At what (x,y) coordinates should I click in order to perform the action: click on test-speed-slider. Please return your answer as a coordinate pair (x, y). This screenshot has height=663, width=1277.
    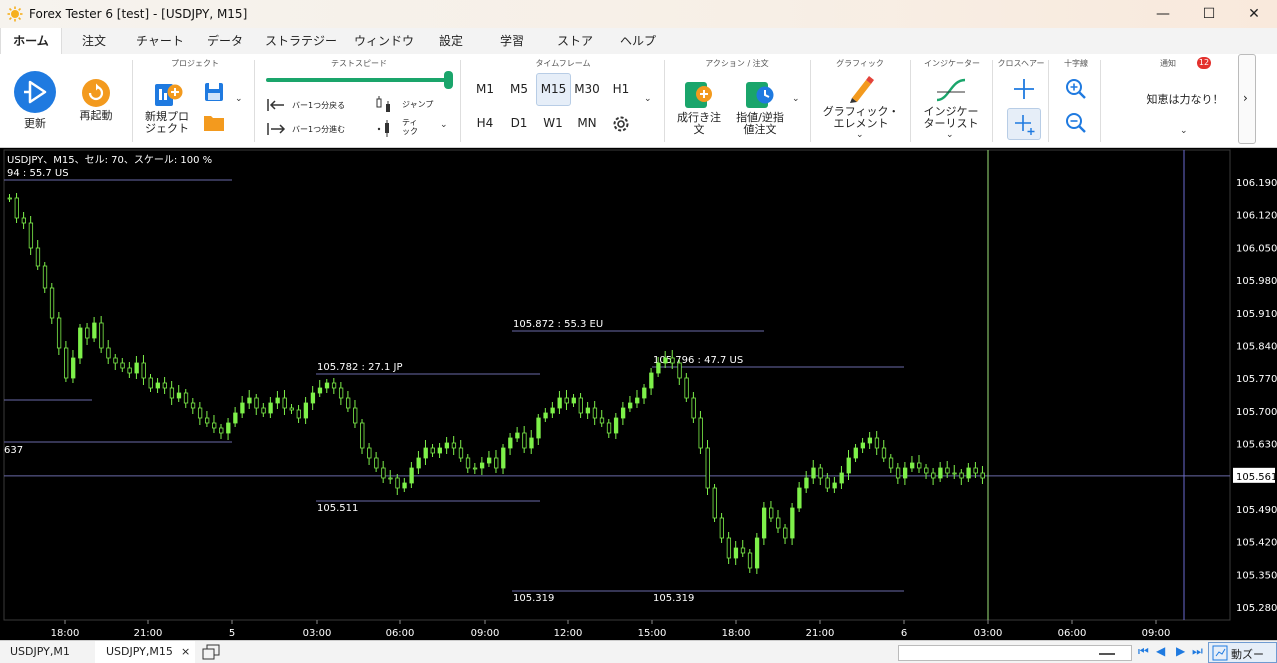
    Looking at the image, I should click on (360, 80).